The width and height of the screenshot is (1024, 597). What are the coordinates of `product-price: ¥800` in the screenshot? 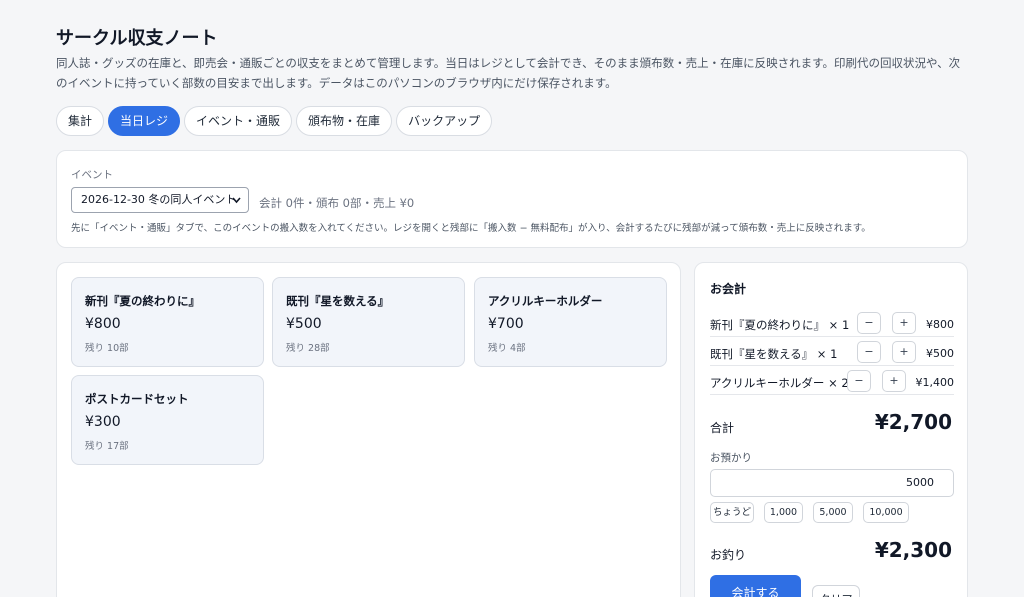 It's located at (103, 324).